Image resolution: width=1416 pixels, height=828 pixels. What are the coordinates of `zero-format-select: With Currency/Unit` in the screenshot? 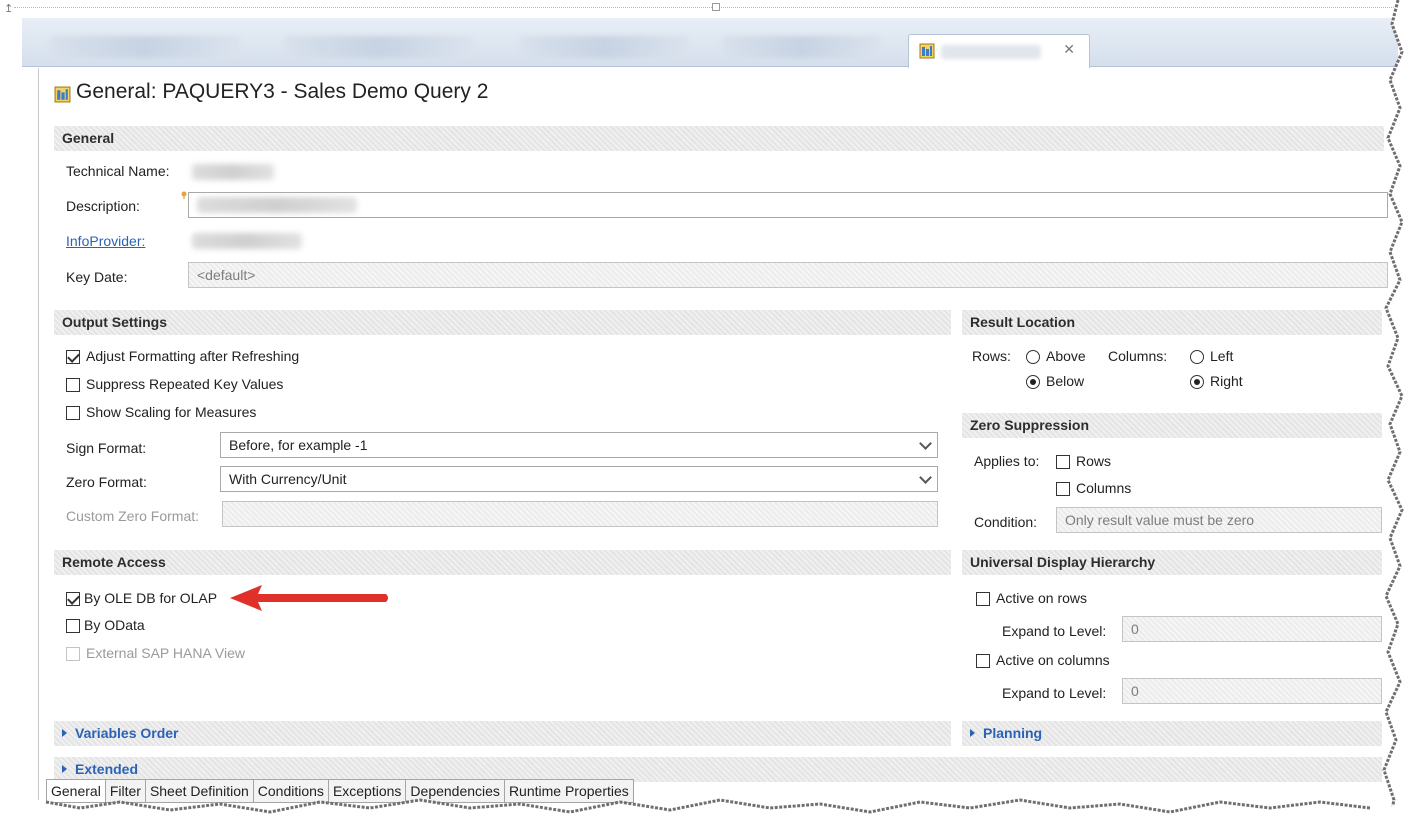 It's located at (579, 479).